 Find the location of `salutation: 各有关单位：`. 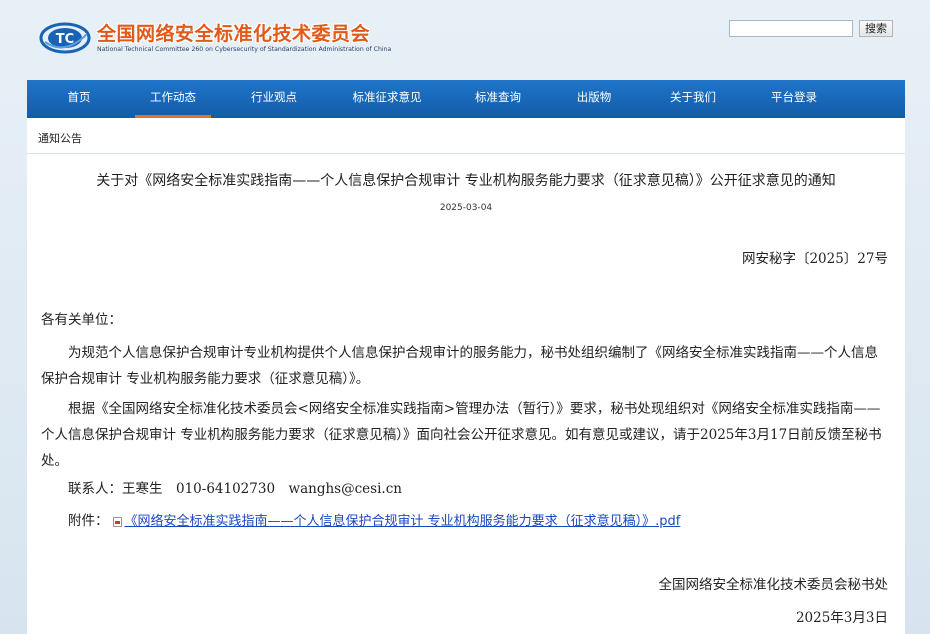

salutation: 各有关单位： is located at coordinates (81, 320).